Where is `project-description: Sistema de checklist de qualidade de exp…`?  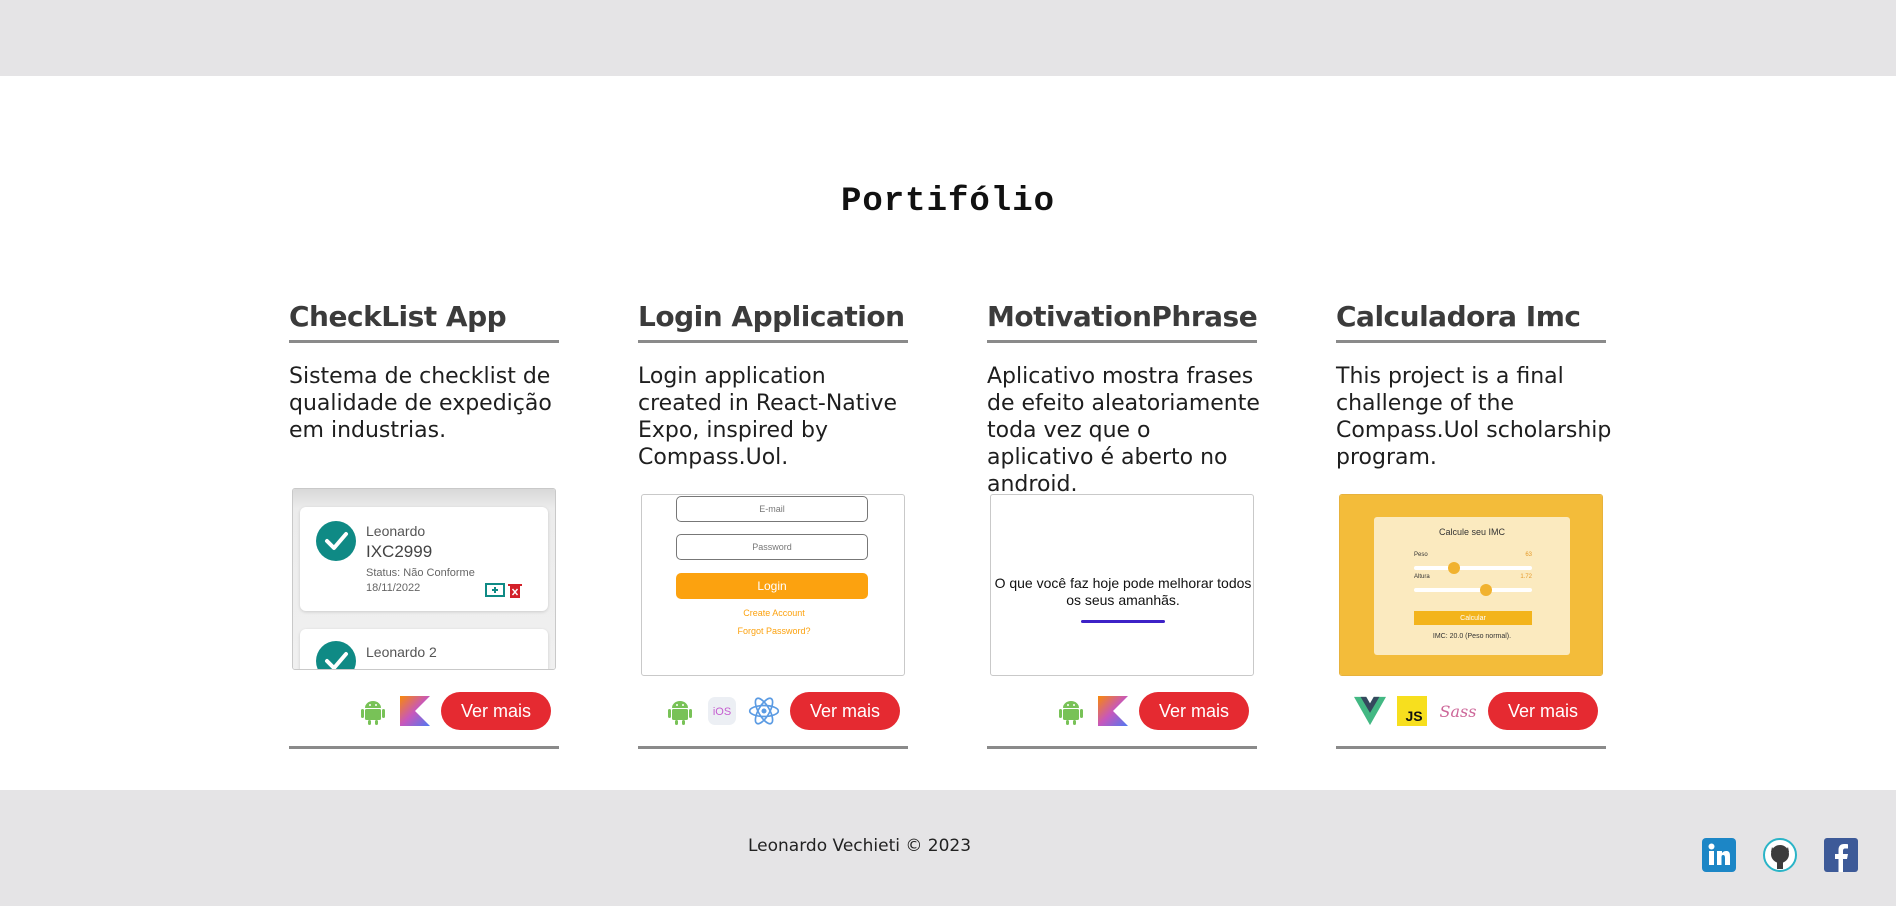
project-description: Sistema de checklist de qualidade de exp… is located at coordinates (420, 403).